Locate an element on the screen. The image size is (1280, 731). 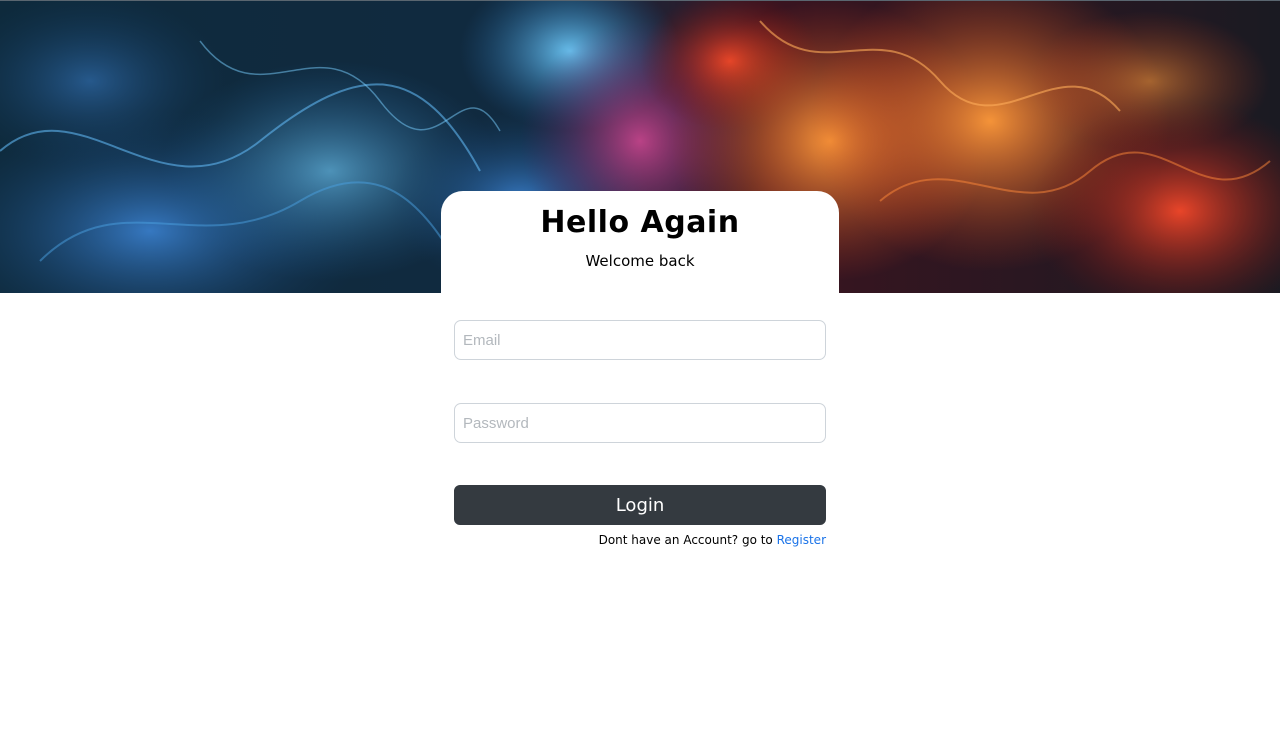
email-input is located at coordinates (640, 340).